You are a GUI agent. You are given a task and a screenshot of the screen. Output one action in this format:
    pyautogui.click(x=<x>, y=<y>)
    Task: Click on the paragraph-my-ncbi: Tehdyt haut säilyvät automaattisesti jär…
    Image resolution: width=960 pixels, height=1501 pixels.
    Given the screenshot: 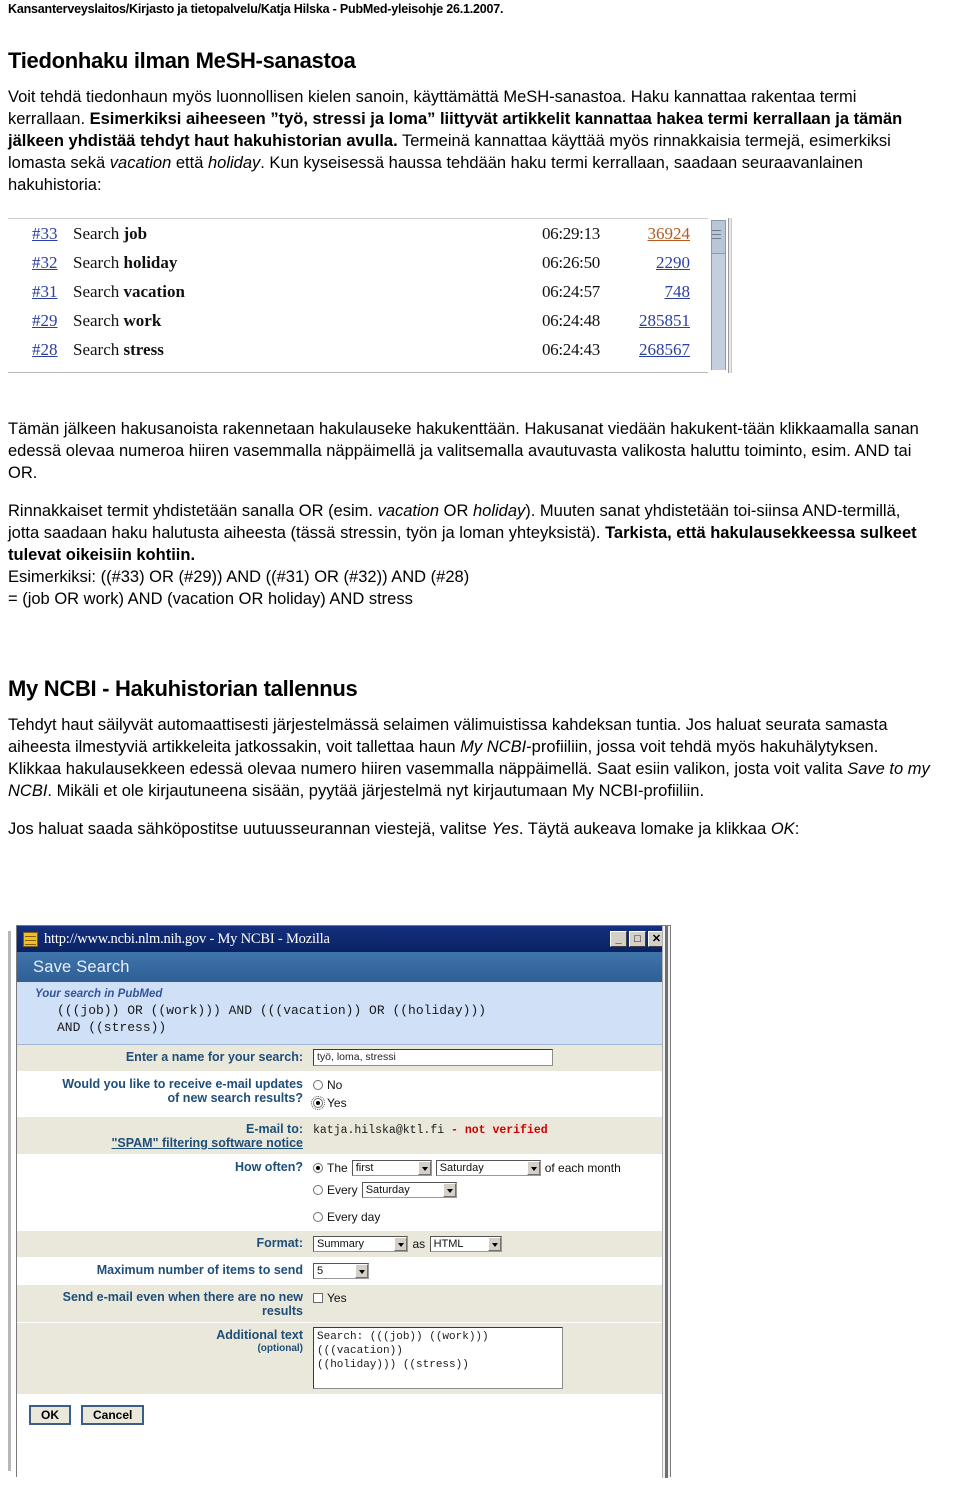 What is the action you would take?
    pyautogui.click(x=472, y=758)
    